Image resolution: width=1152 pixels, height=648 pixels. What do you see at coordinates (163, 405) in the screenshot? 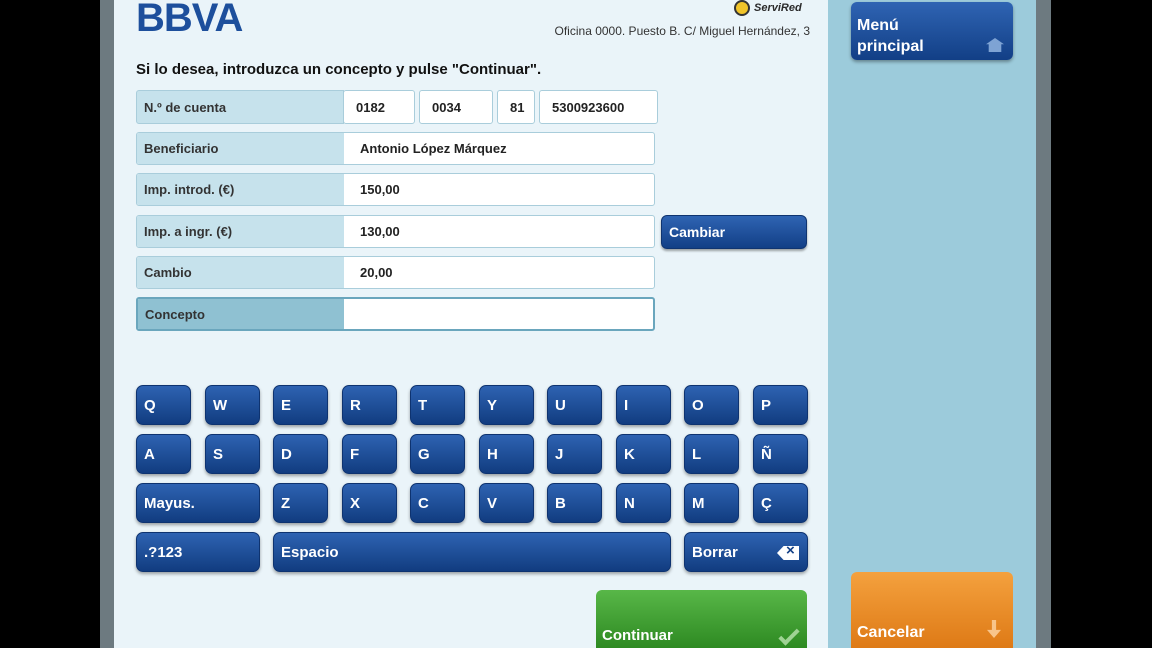
I see `key-q: Q` at bounding box center [163, 405].